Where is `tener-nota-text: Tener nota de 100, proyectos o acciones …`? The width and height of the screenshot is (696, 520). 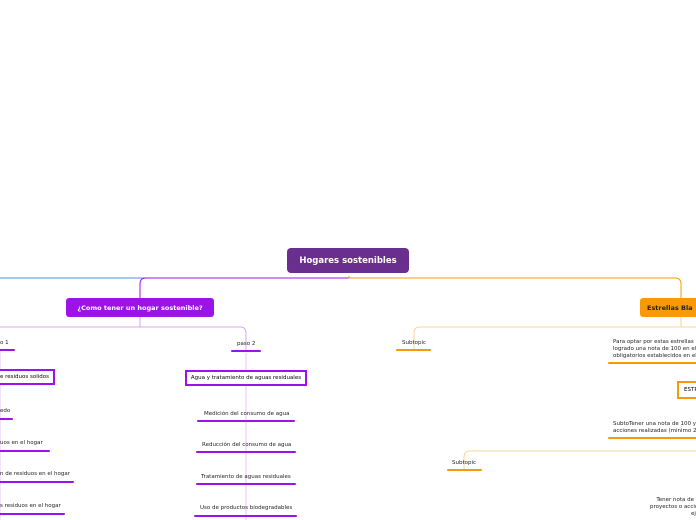 tener-nota-text: Tener nota de 100, proyectos o acciones … is located at coordinates (667, 507).